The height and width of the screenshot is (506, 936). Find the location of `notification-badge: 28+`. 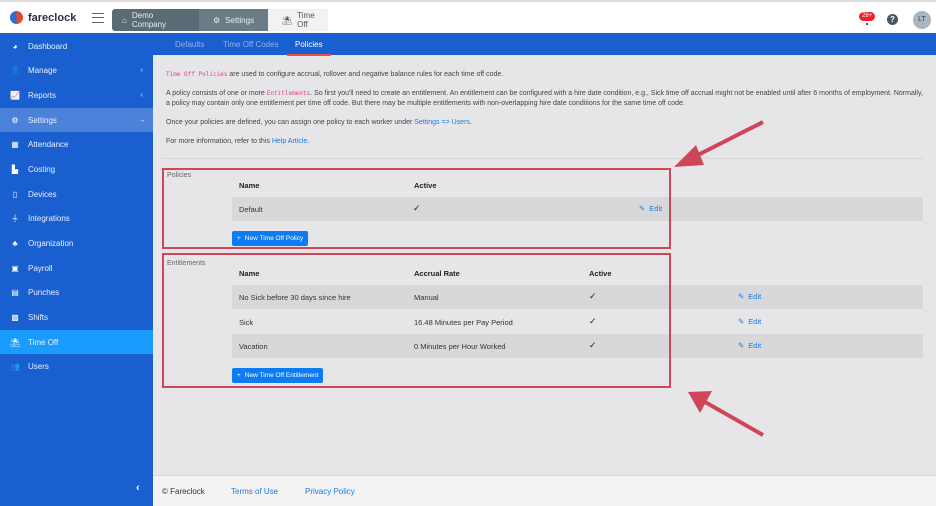

notification-badge: 28+ is located at coordinates (867, 16).